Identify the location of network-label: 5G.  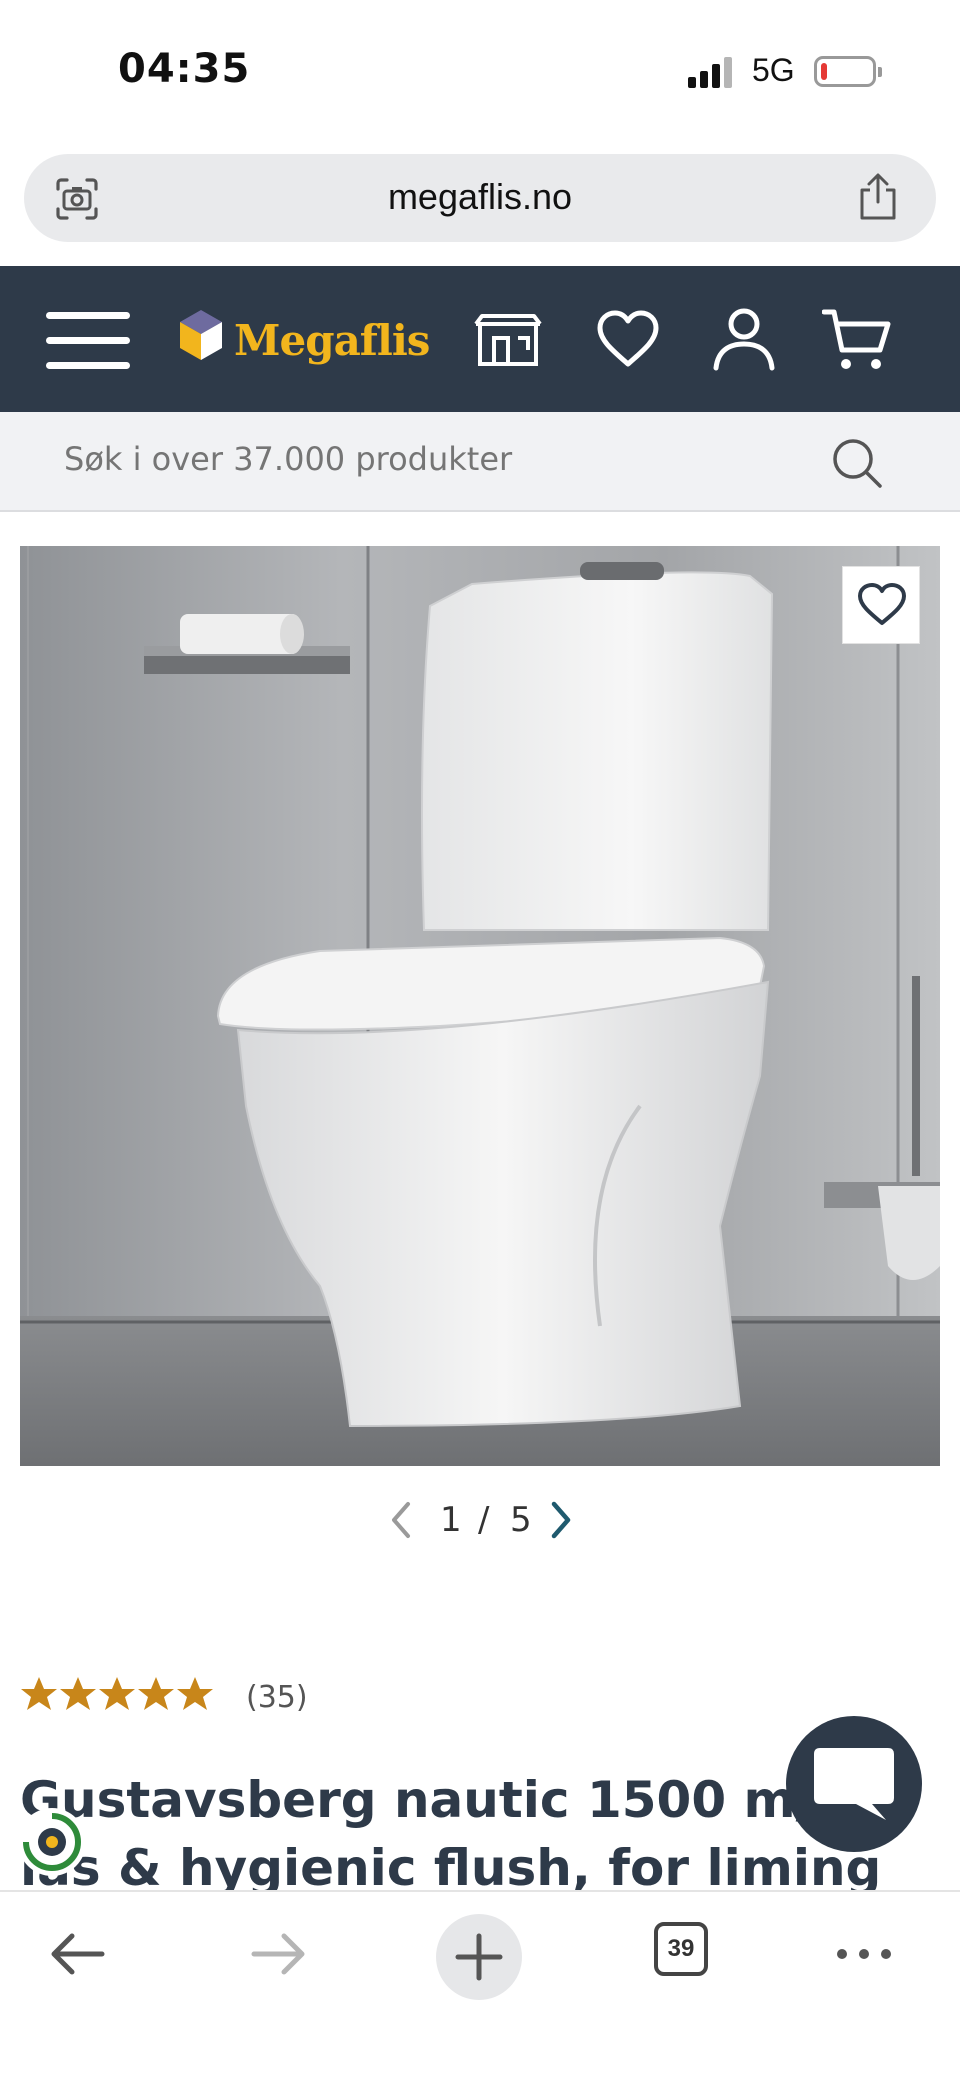
(773, 70).